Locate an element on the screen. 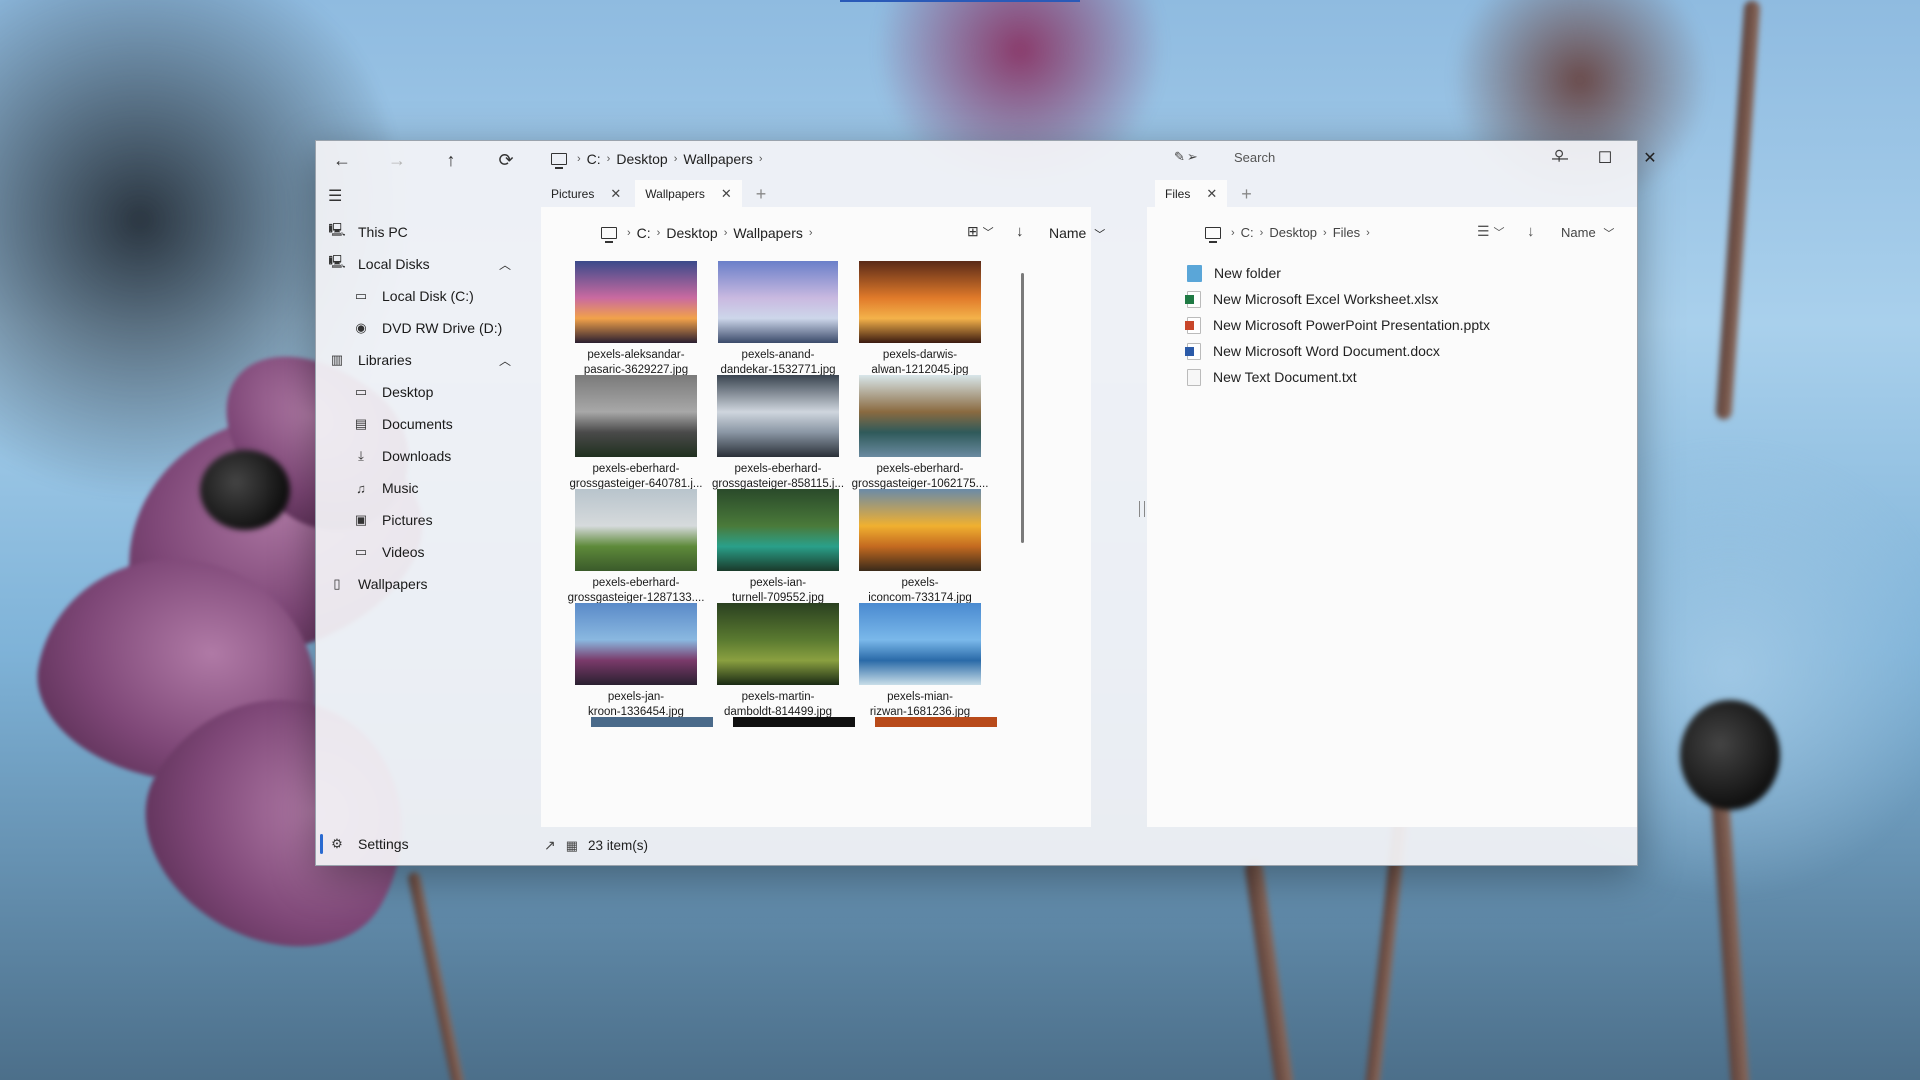 Image resolution: width=1920 pixels, height=1080 pixels. settings-button: ⚙ Settings is located at coordinates (364, 844).